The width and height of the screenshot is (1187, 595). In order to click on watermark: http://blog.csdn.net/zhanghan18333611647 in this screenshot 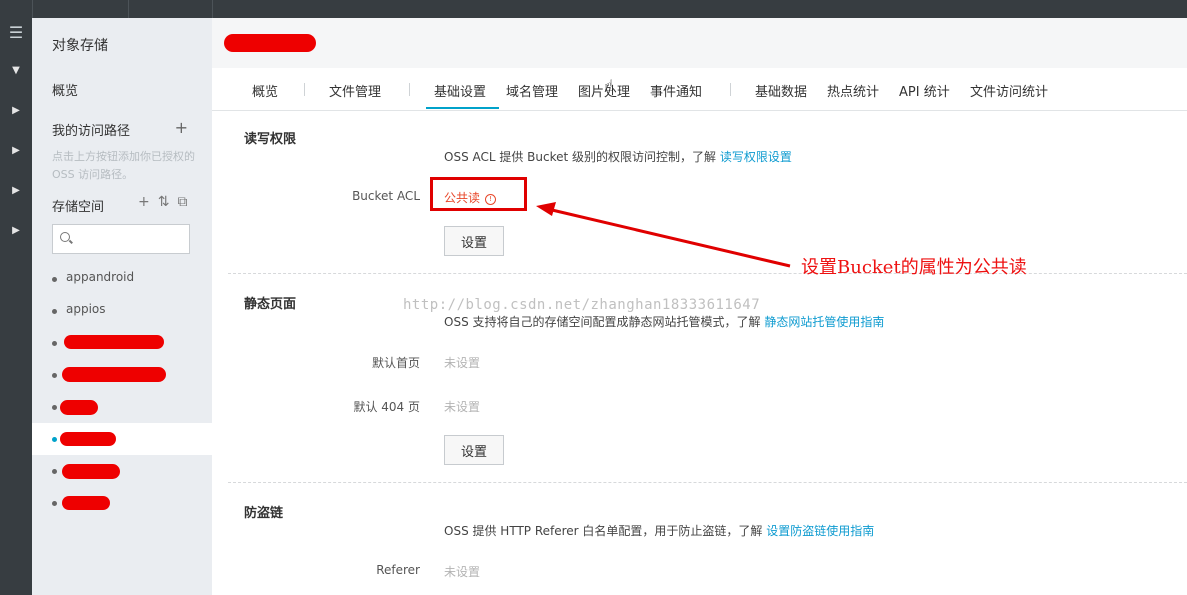, I will do `click(582, 305)`.